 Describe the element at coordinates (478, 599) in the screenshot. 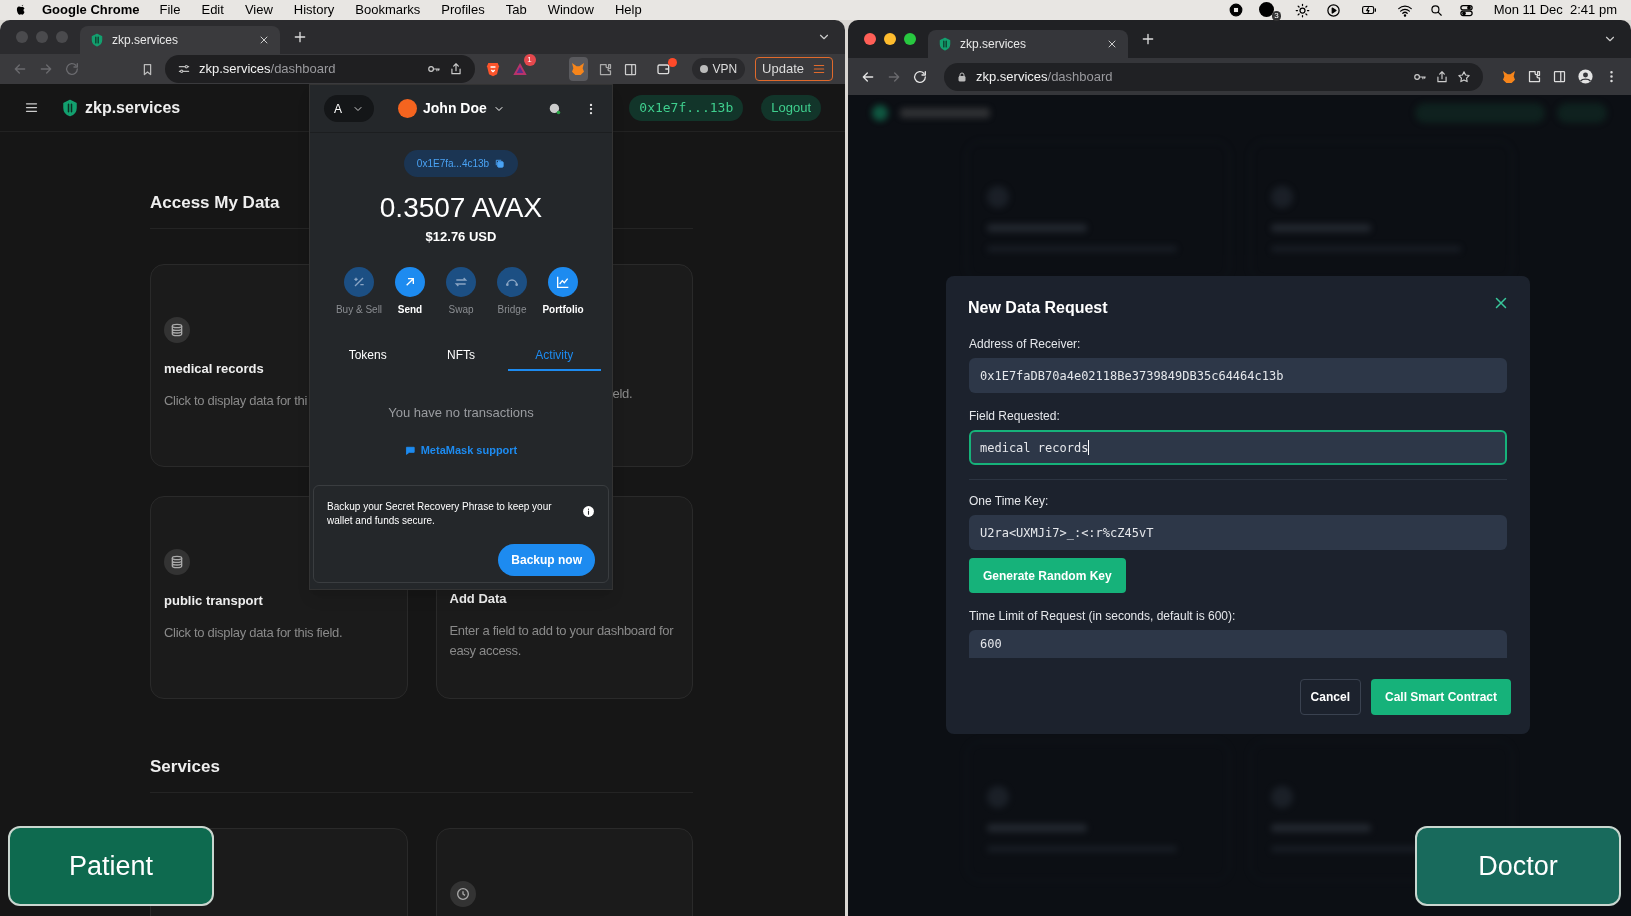

I see `card-title: Add Data` at that location.